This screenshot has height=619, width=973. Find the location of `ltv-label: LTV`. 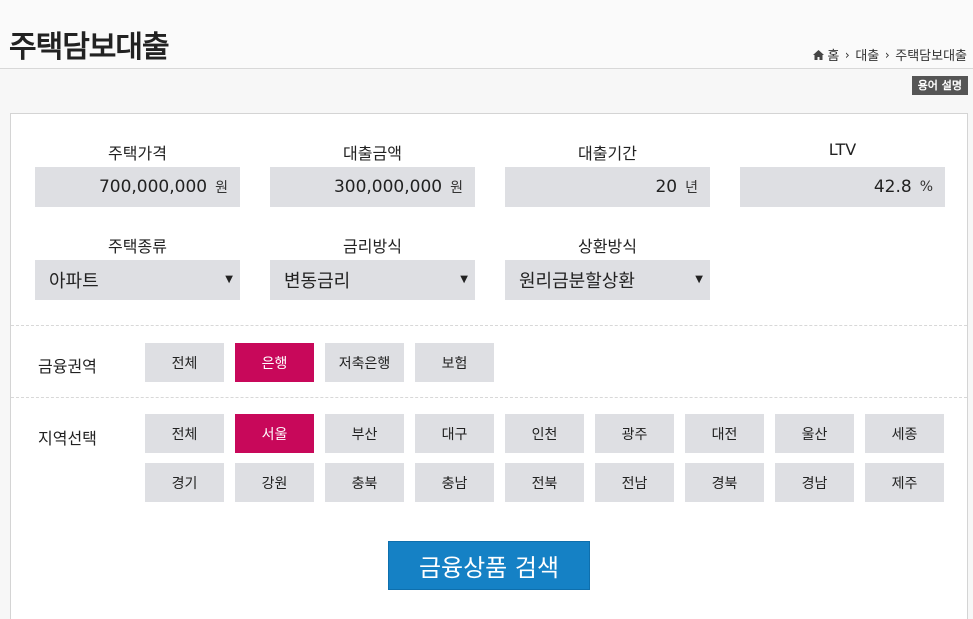

ltv-label: LTV is located at coordinates (842, 149).